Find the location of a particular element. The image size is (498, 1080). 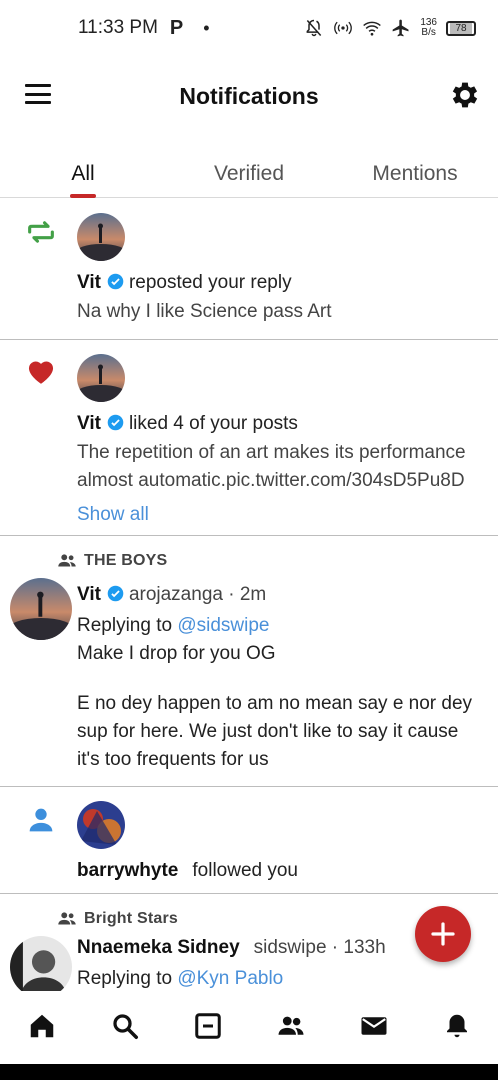

group-label: Bright Stars is located at coordinates (117, 919).